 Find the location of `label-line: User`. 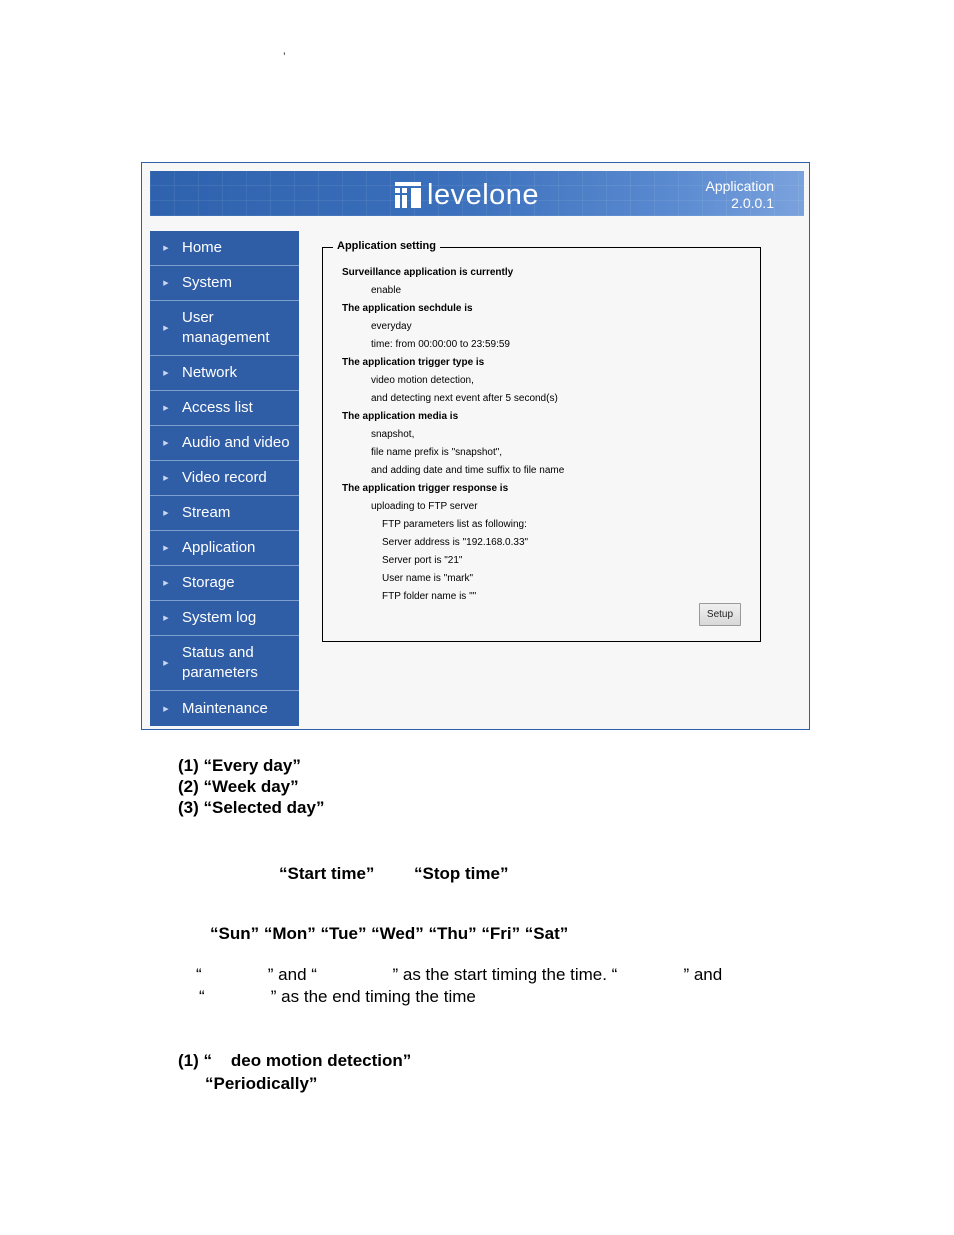

label-line: User is located at coordinates (198, 317).